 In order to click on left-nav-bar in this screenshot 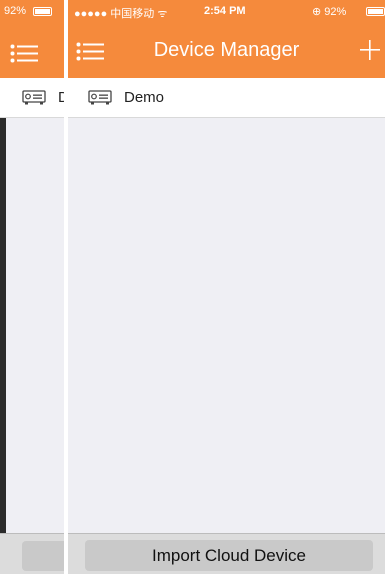, I will do `click(32, 51)`.